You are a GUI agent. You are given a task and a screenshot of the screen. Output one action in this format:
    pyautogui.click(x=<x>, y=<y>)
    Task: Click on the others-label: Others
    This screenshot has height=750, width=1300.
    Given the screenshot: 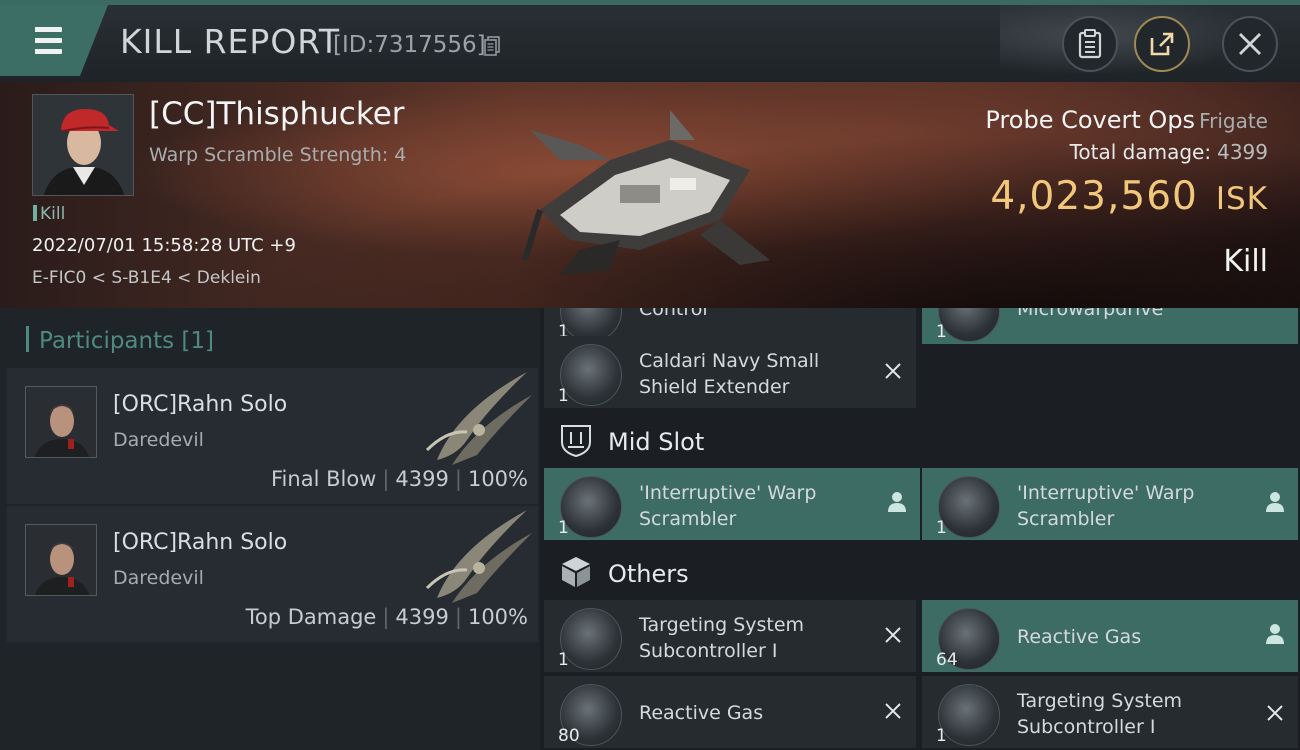 What is the action you would take?
    pyautogui.click(x=648, y=574)
    